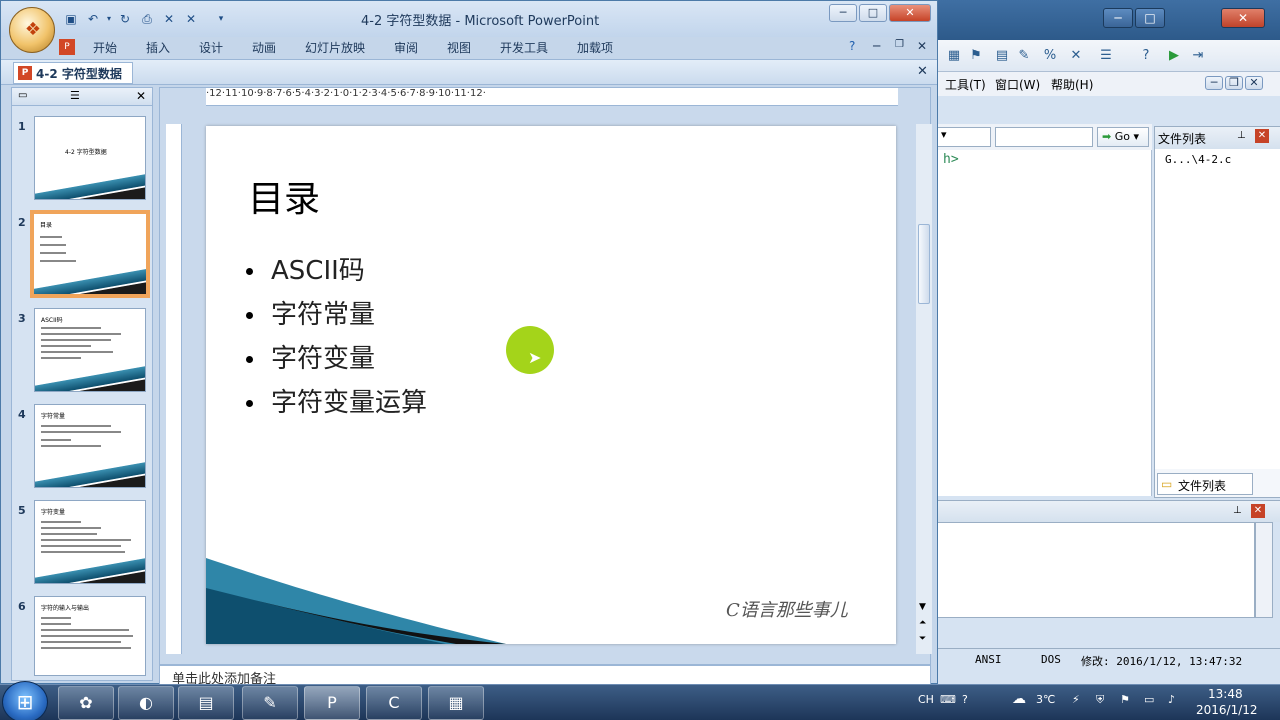 Image resolution: width=1280 pixels, height=720 pixels. Describe the element at coordinates (310, 312) in the screenshot. I see `bullet-item: 字符常量` at that location.